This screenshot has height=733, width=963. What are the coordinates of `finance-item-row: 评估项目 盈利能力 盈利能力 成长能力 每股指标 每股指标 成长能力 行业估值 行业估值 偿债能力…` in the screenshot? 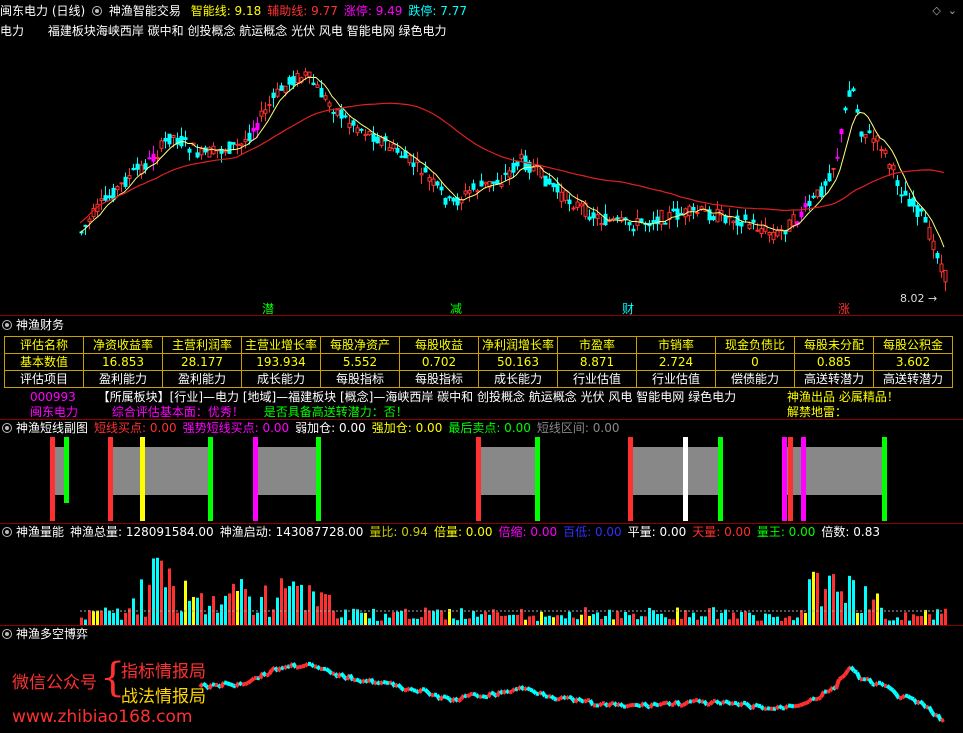 It's located at (478, 379).